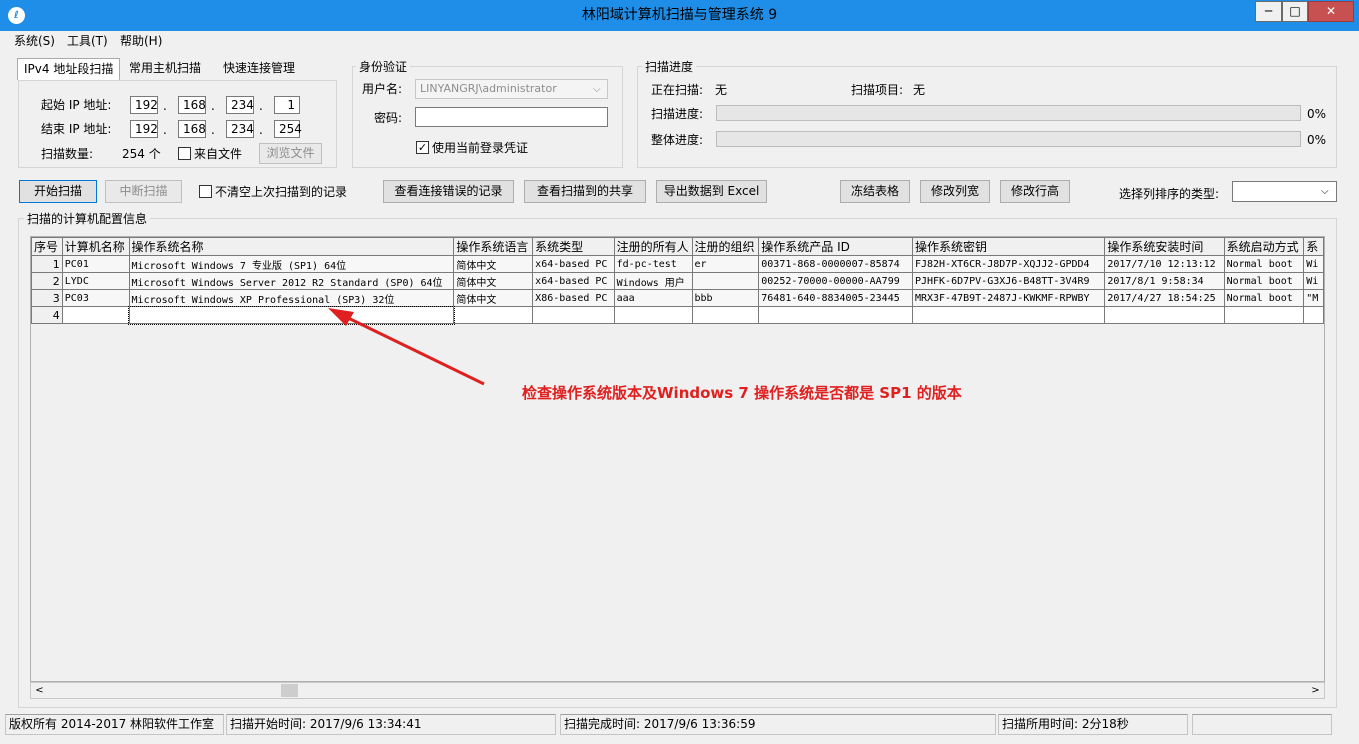 Image resolution: width=1359 pixels, height=744 pixels. I want to click on username-combo: LINYANGRJ\administrator, so click(511, 89).